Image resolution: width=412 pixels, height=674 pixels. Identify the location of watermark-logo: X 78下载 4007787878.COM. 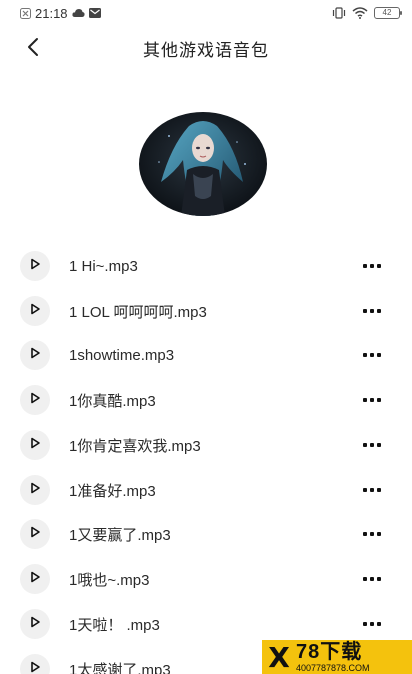
(337, 657).